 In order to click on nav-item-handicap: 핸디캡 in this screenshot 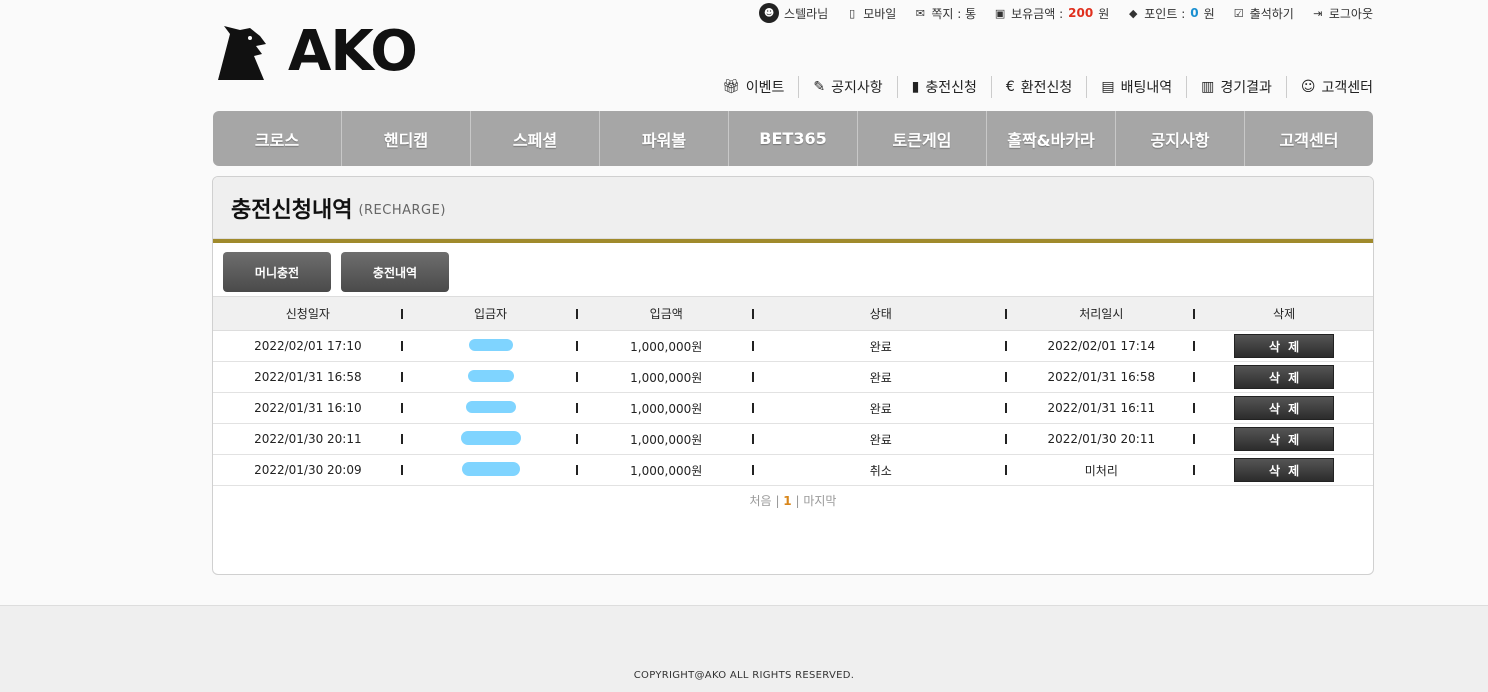, I will do `click(405, 138)`.